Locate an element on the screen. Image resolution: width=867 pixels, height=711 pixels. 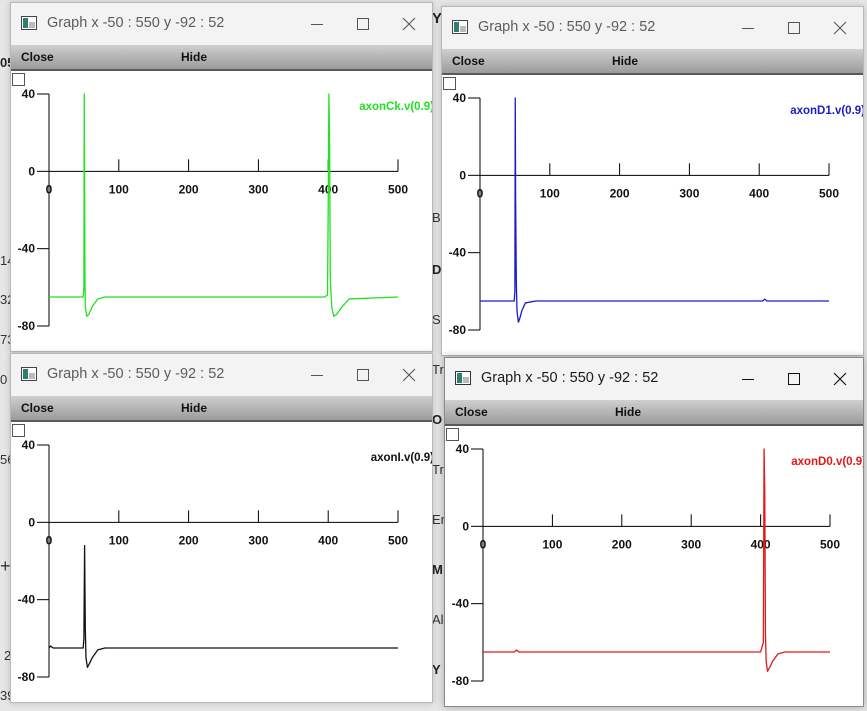
bg-text-fragment: Al is located at coordinates (438, 619).